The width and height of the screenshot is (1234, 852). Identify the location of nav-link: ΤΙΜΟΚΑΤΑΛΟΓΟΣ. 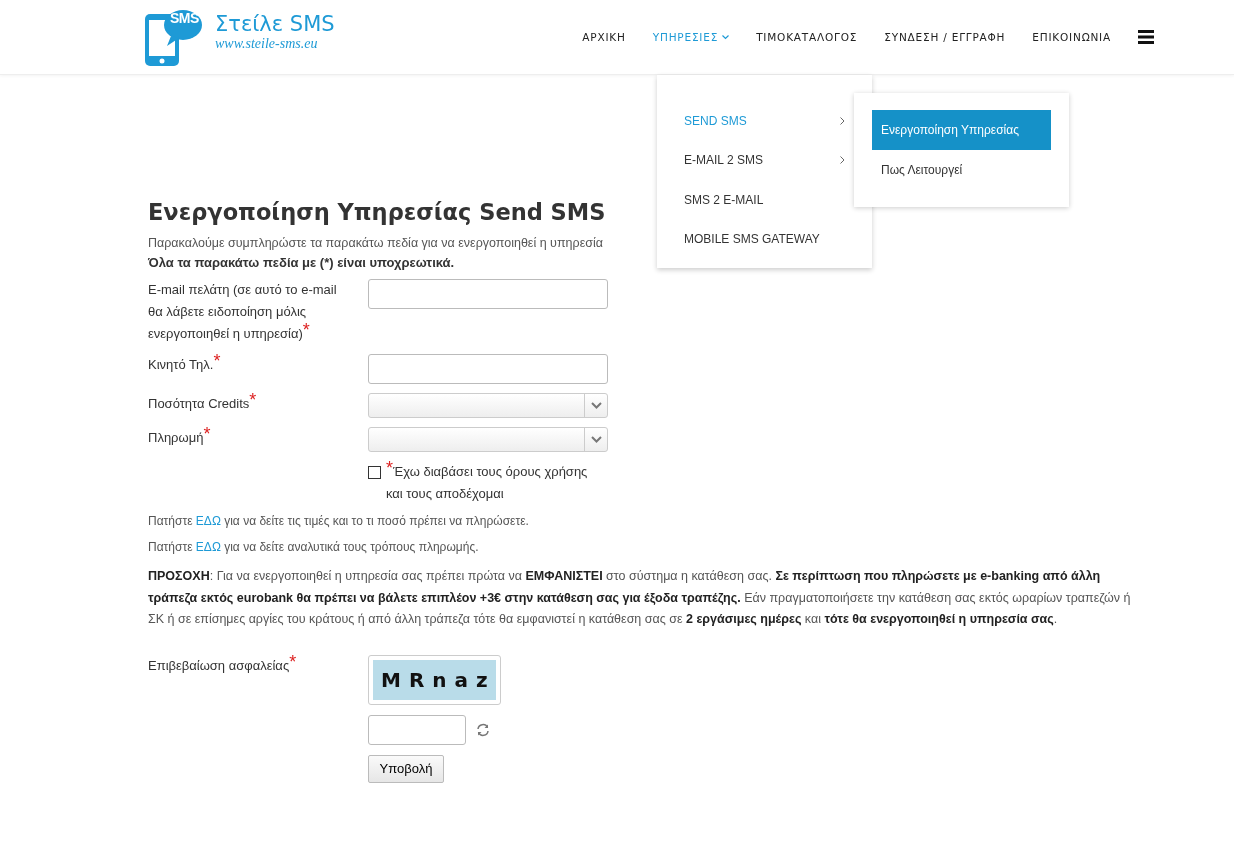
(807, 37).